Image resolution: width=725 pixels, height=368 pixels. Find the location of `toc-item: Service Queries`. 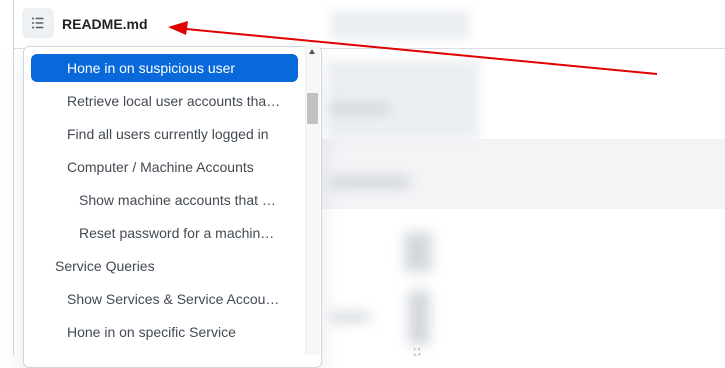

toc-item: Service Queries is located at coordinates (164, 266).